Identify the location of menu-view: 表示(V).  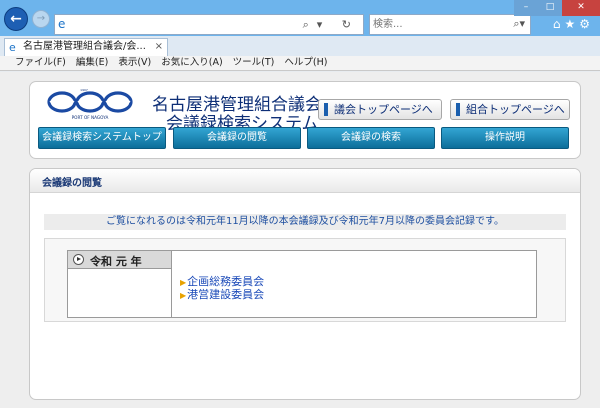
(134, 62).